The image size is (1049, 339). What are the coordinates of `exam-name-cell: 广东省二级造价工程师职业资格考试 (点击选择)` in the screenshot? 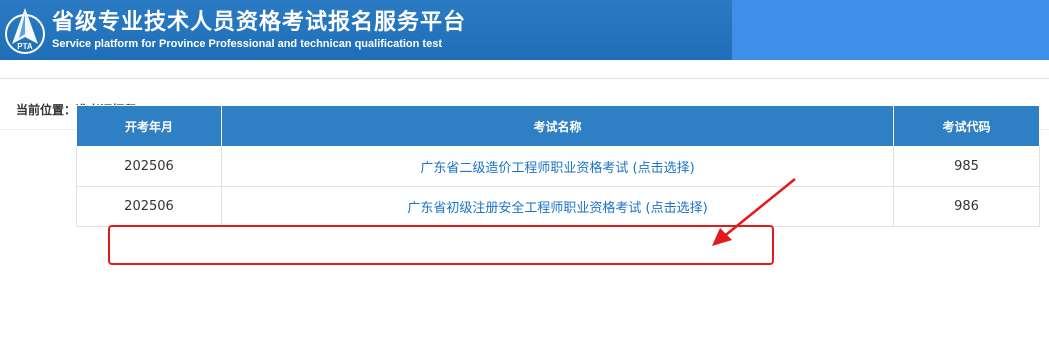 It's located at (557, 166).